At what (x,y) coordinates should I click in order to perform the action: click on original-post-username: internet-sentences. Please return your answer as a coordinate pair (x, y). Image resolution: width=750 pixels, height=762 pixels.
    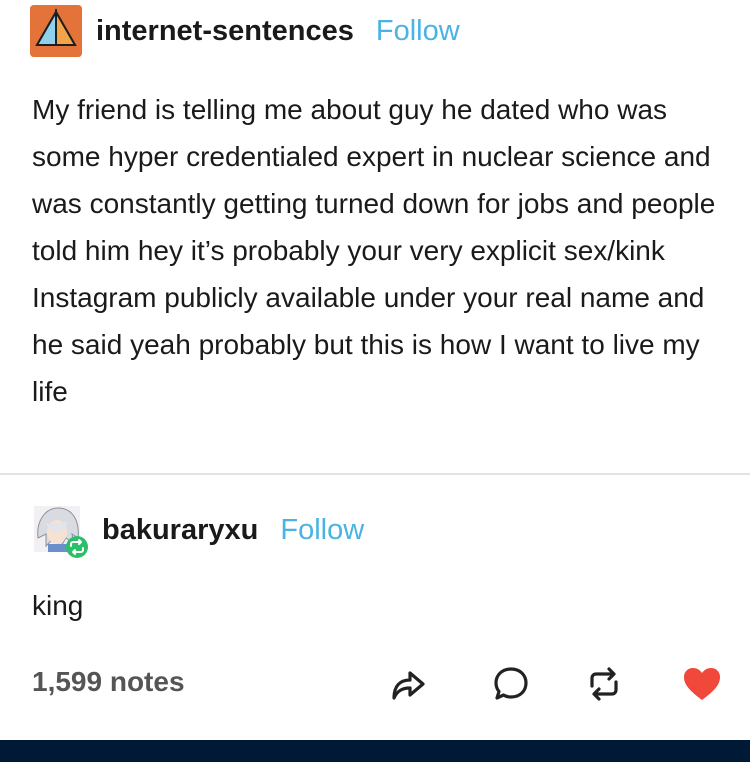
    Looking at the image, I should click on (225, 31).